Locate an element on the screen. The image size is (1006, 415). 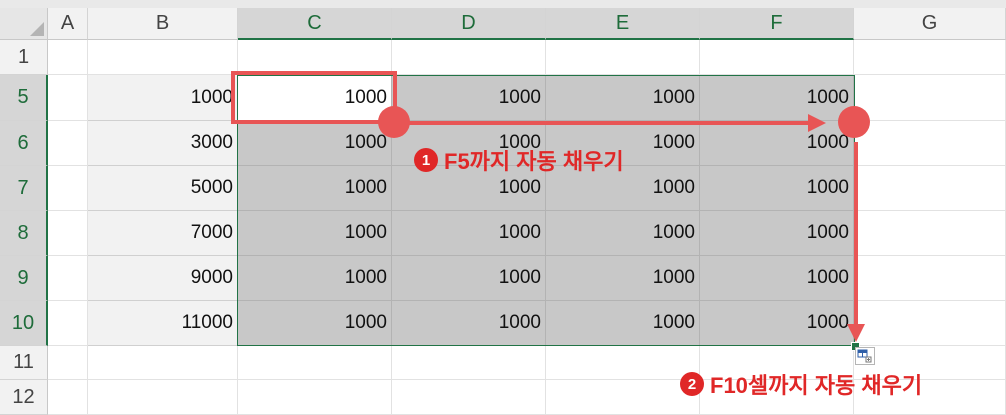
cell-b10: 11000 is located at coordinates (163, 323).